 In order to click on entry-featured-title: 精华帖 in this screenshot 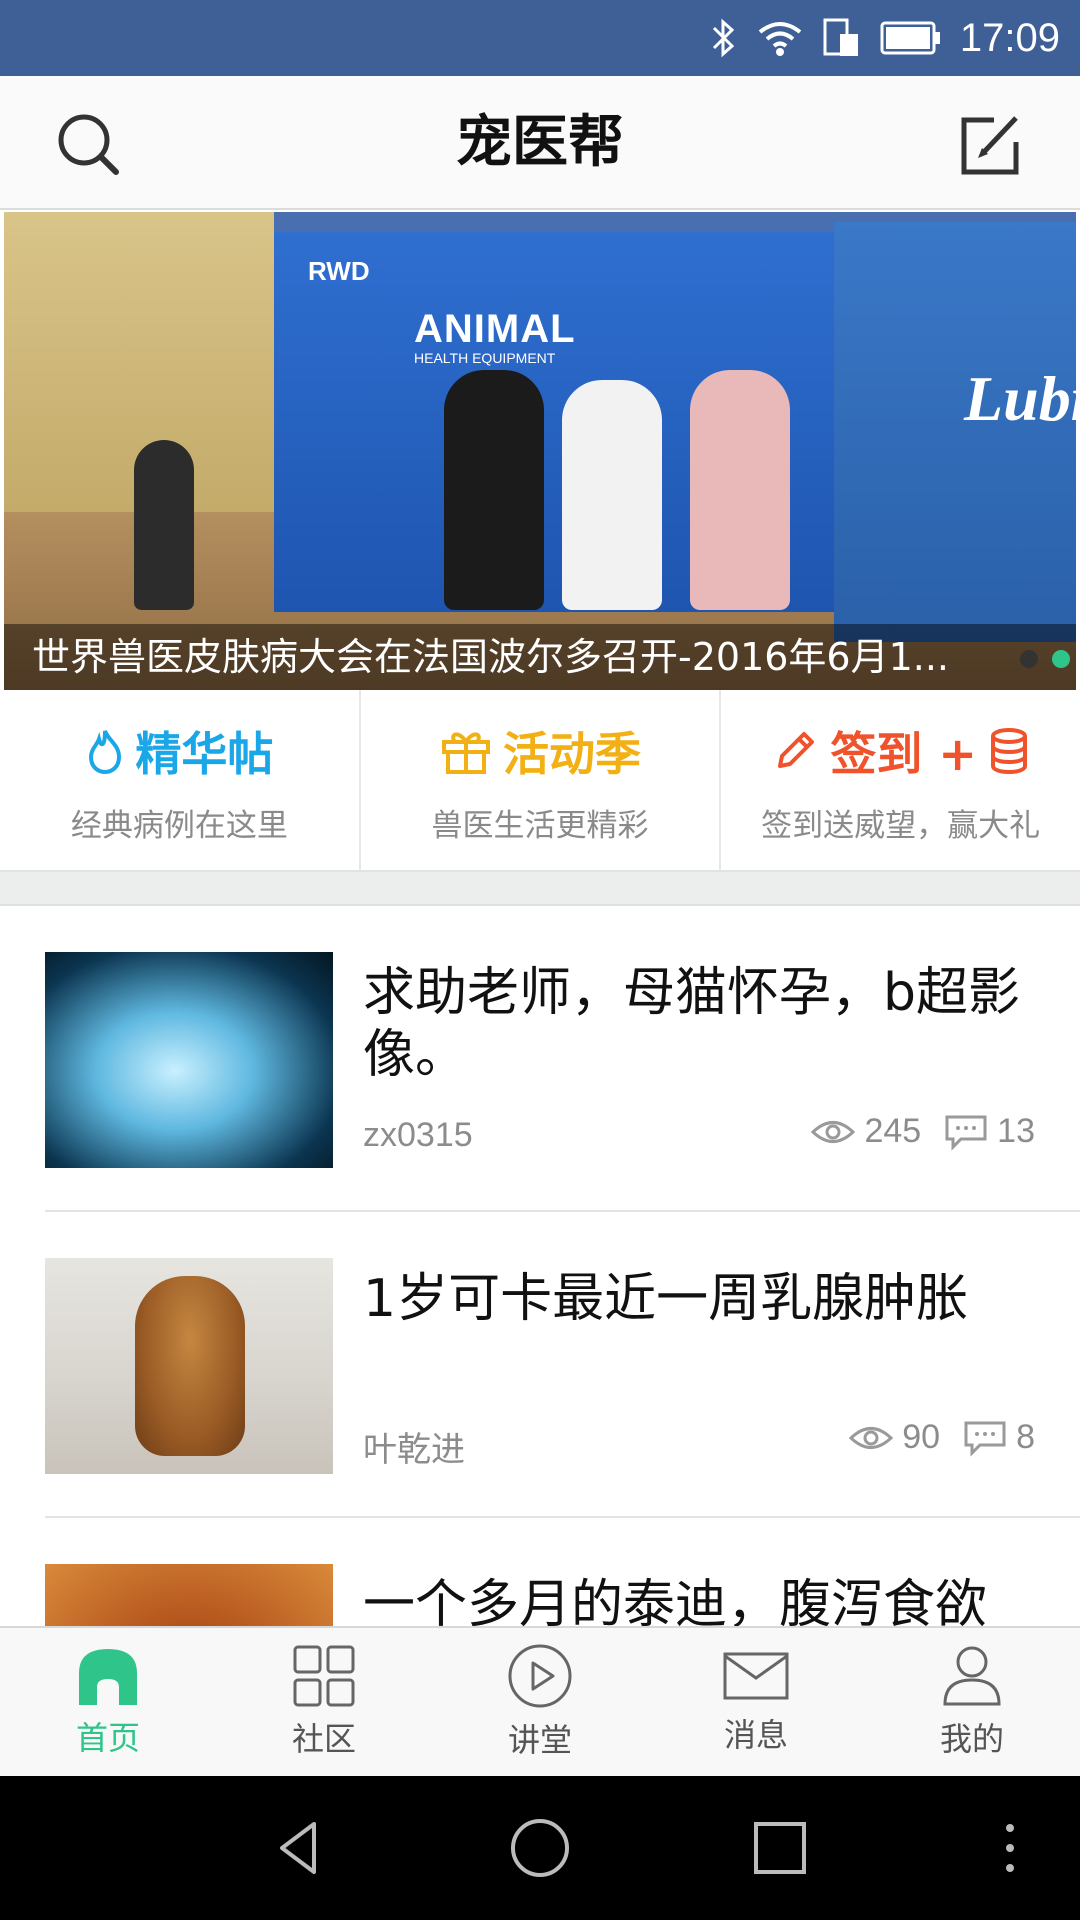, I will do `click(204, 753)`.